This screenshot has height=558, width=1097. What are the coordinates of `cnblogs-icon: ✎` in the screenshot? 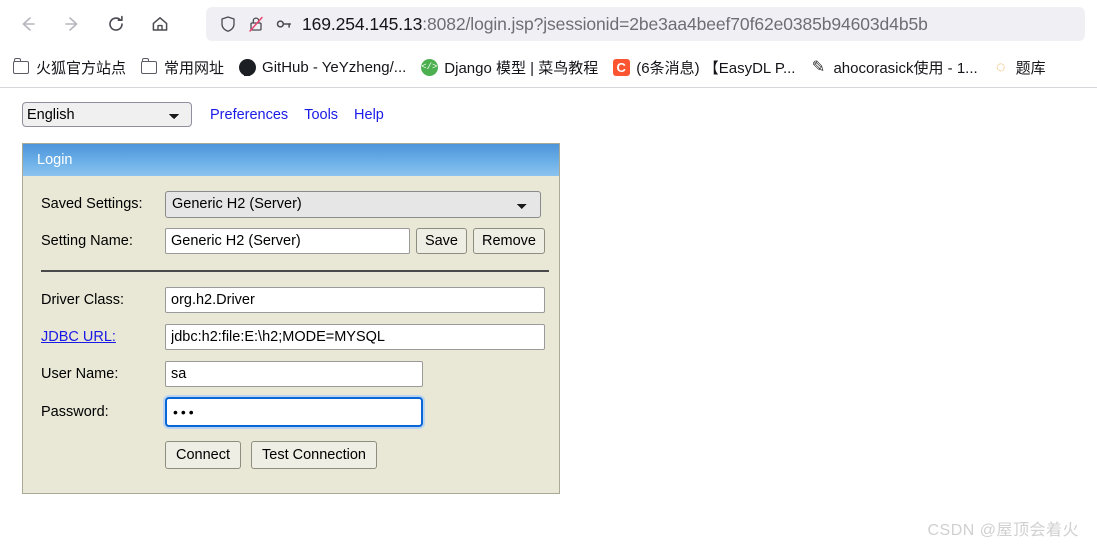 It's located at (818, 67).